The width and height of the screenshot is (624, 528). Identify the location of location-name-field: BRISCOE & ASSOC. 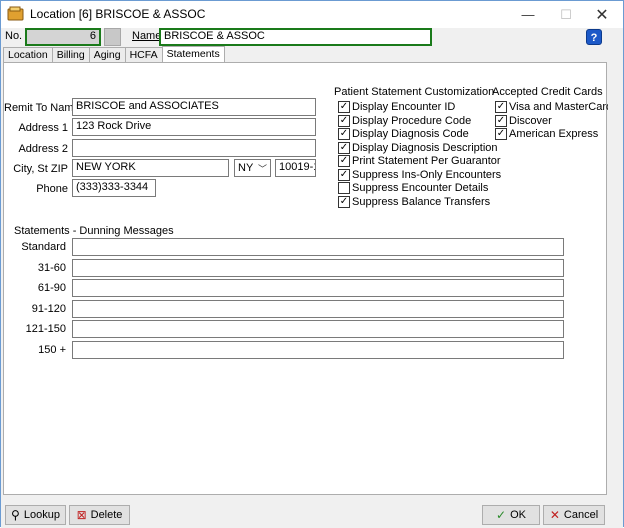
(295, 37).